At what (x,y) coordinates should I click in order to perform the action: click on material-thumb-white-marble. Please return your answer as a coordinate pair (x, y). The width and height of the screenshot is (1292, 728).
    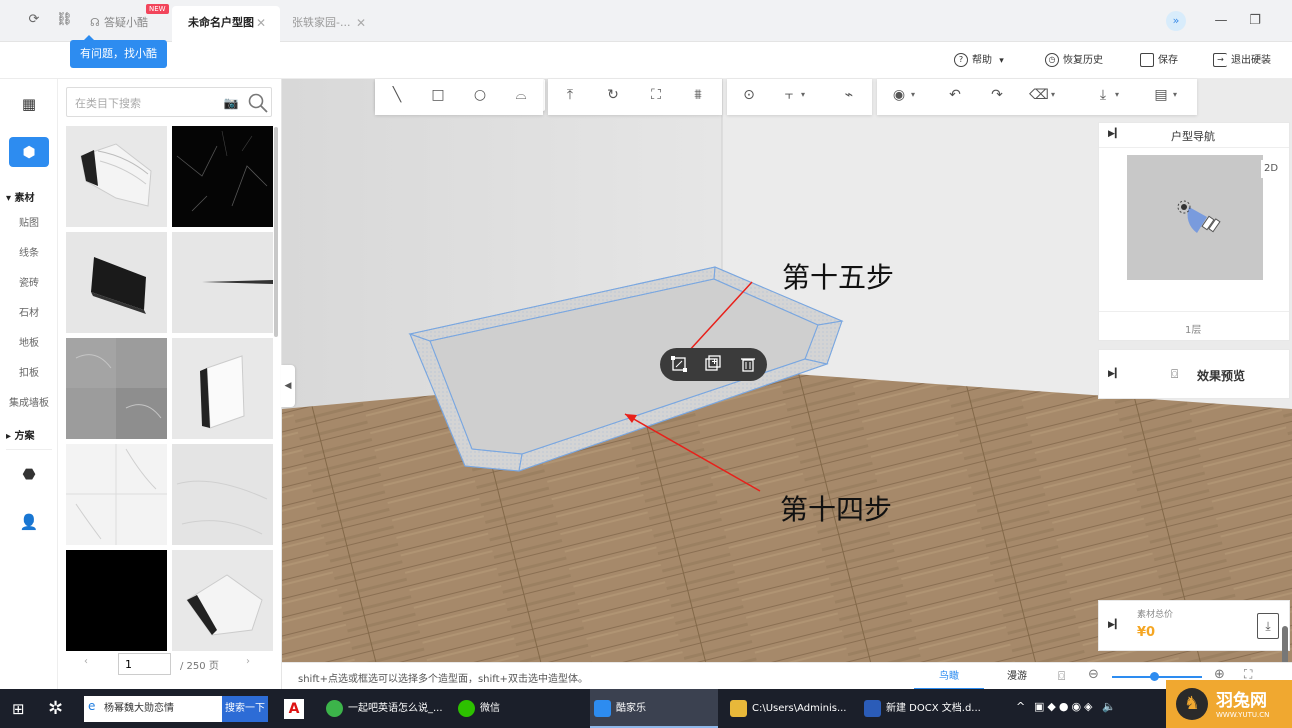
    Looking at the image, I should click on (116, 494).